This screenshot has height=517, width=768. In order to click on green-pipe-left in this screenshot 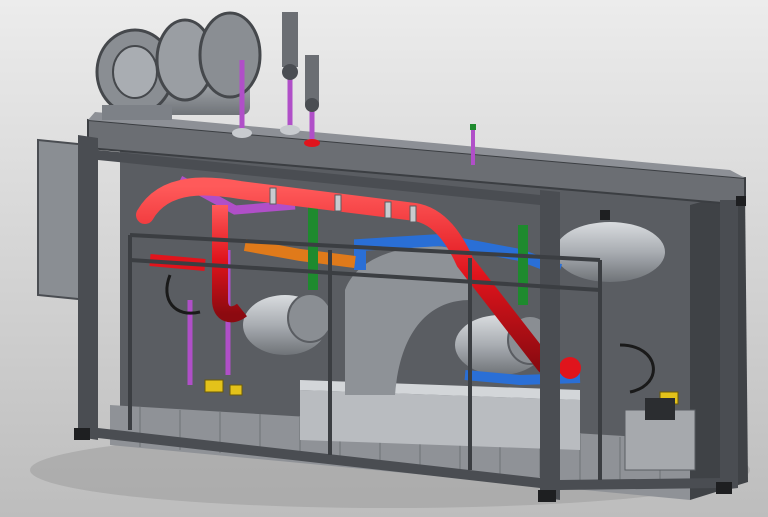, I will do `click(313, 247)`.